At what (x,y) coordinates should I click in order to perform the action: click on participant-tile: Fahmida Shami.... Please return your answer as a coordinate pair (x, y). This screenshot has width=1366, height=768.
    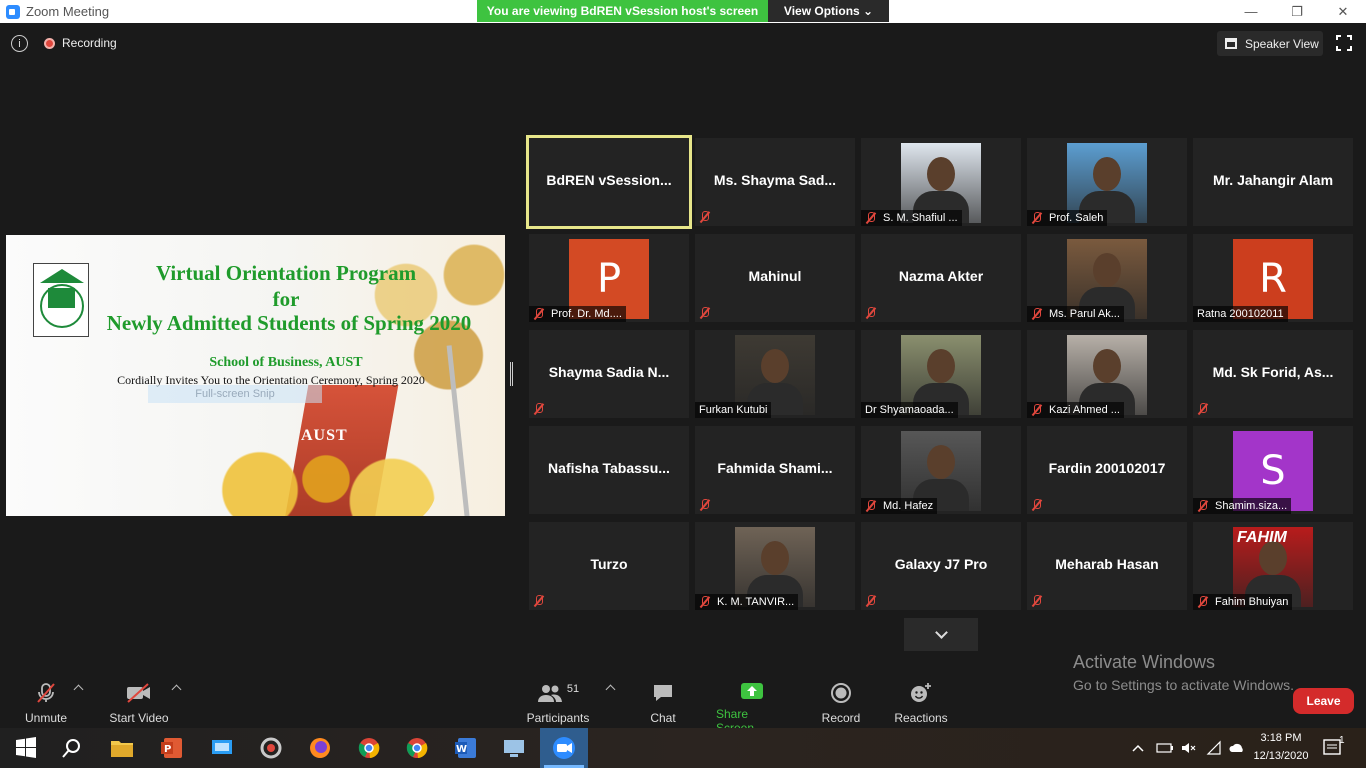
    Looking at the image, I should click on (775, 470).